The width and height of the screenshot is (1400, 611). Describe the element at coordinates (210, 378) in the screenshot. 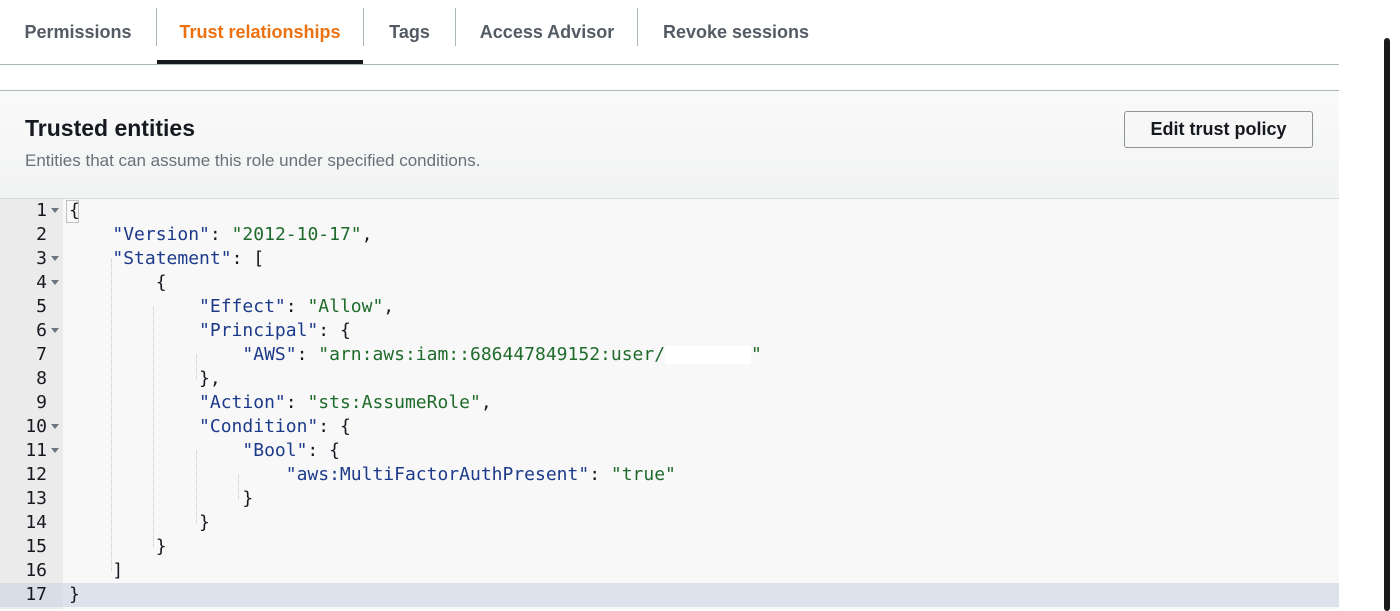

I see `json-brace: },` at that location.